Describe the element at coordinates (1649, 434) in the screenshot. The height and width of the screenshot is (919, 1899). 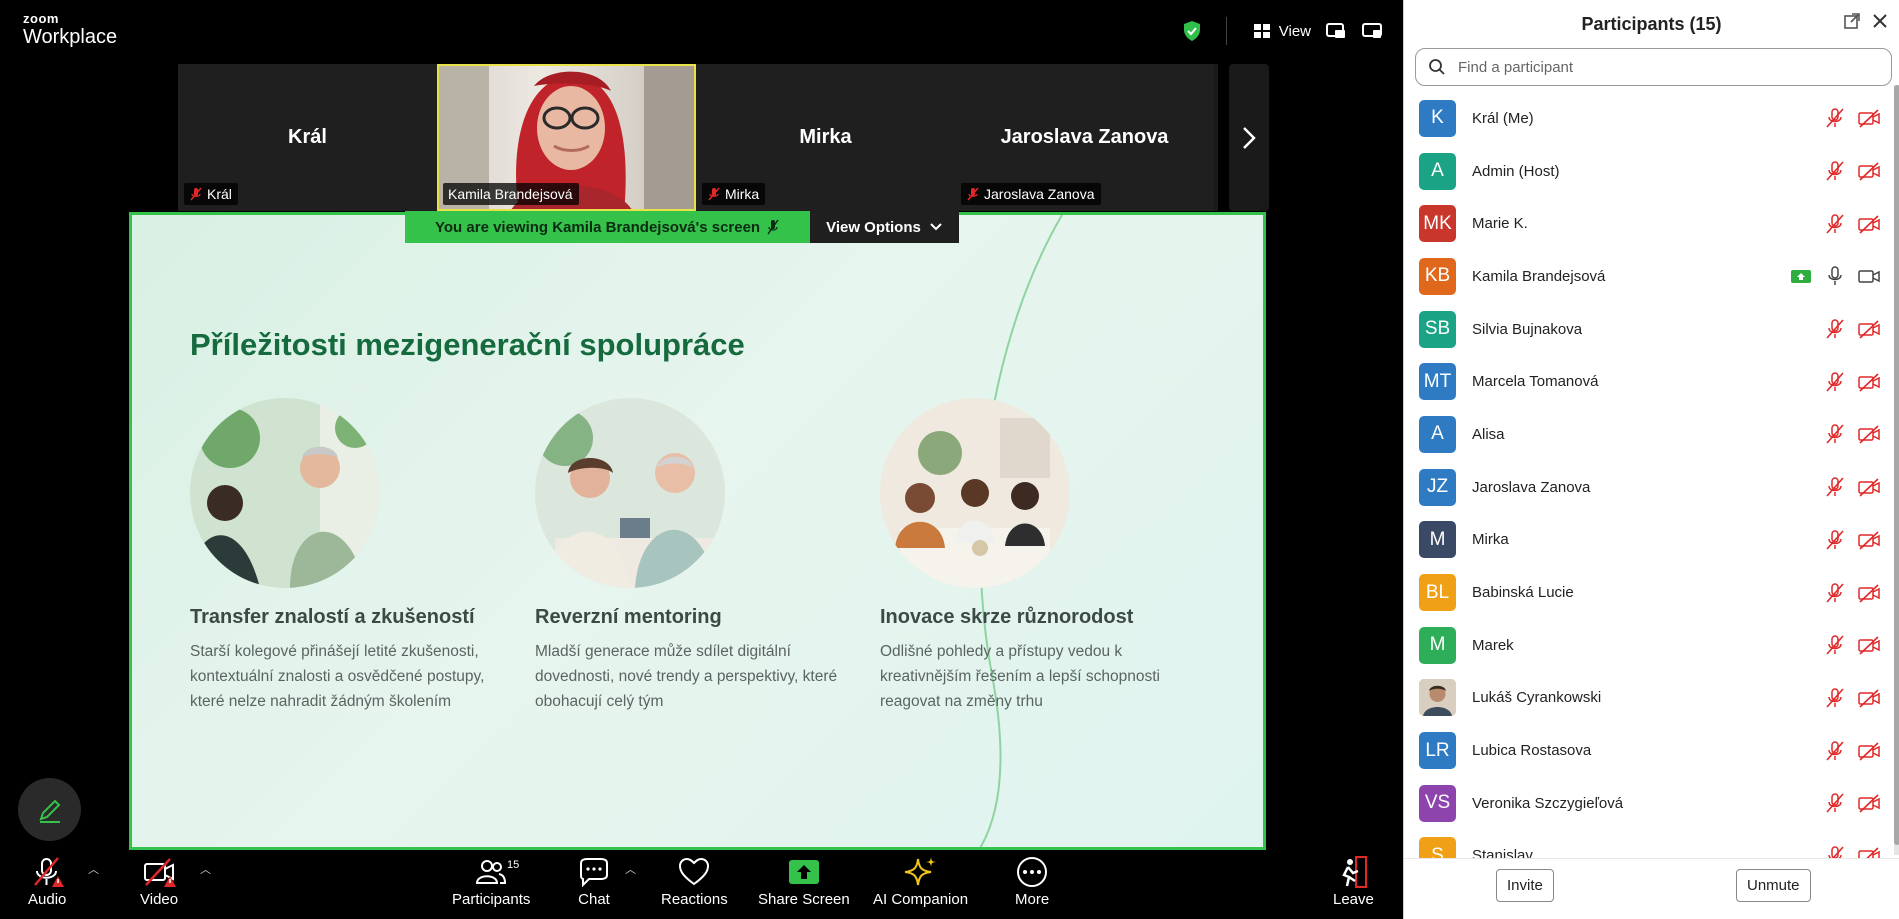
I see `participant-row: A Alisa` at that location.